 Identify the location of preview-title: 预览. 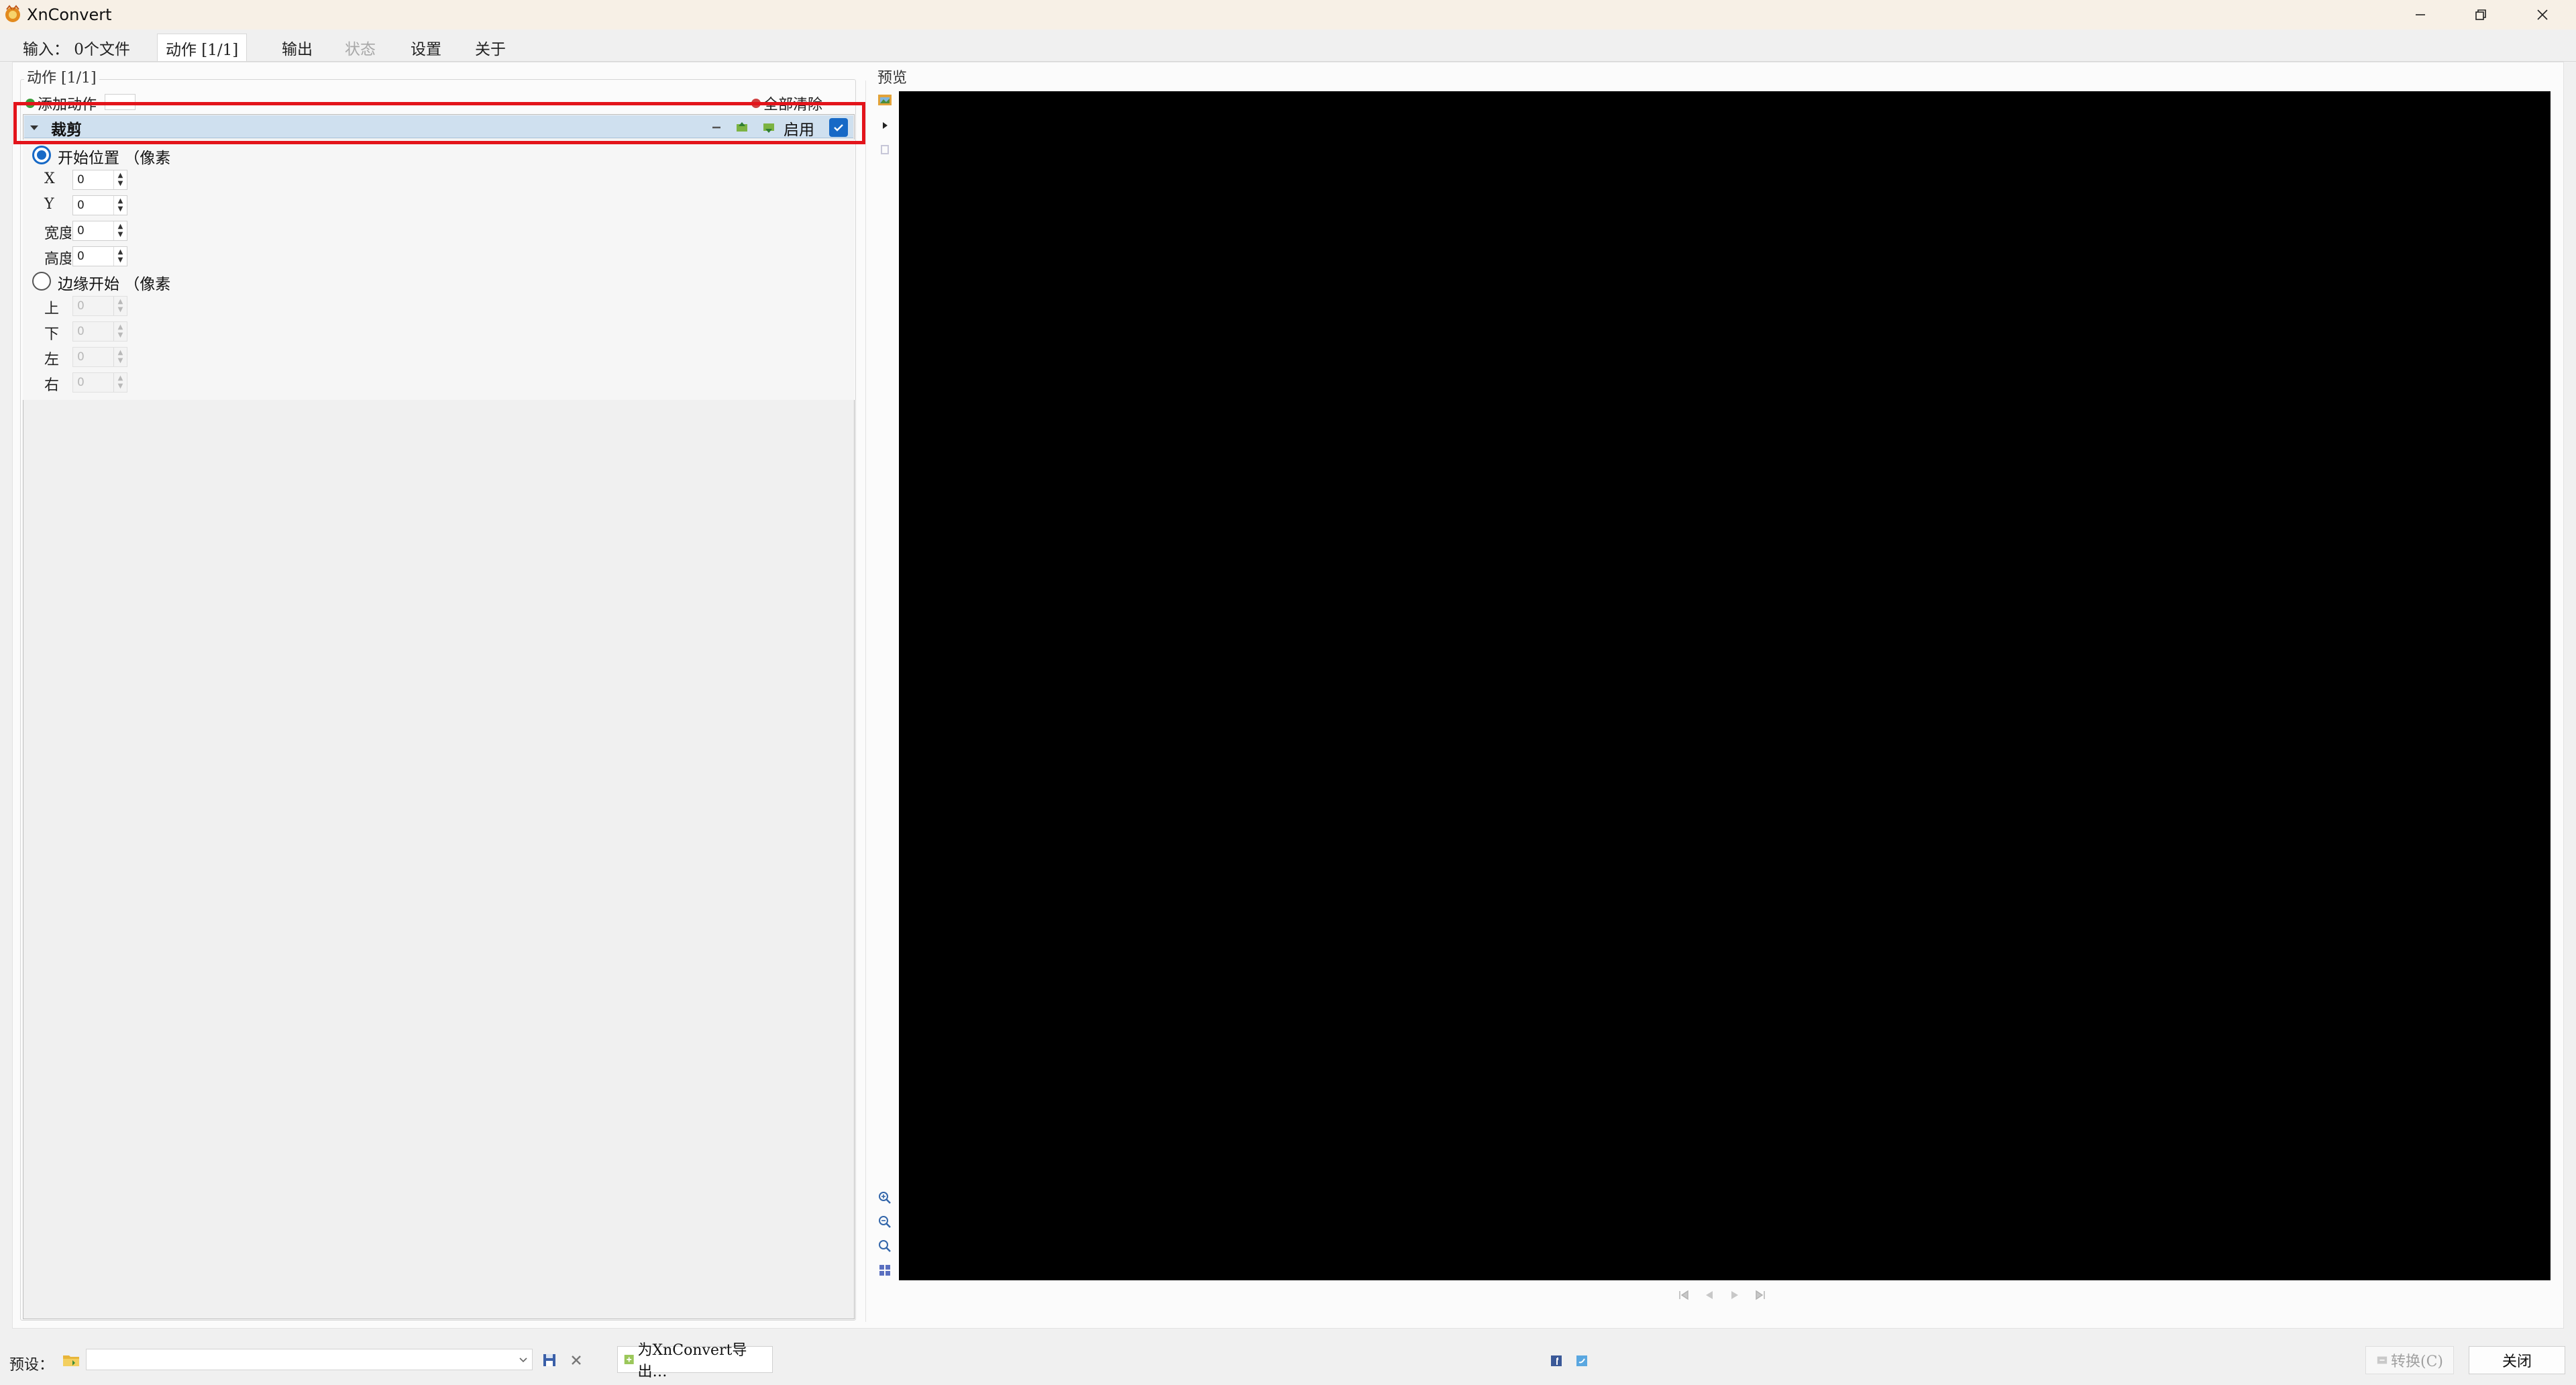
(892, 78).